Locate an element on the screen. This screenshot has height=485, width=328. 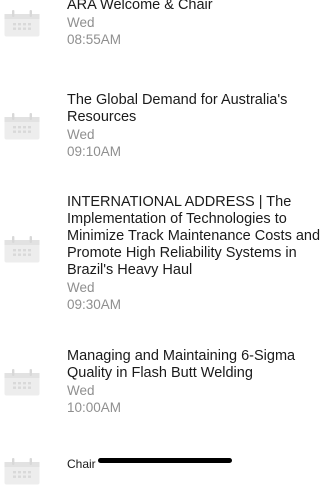
session-time: 09:30AM is located at coordinates (94, 304).